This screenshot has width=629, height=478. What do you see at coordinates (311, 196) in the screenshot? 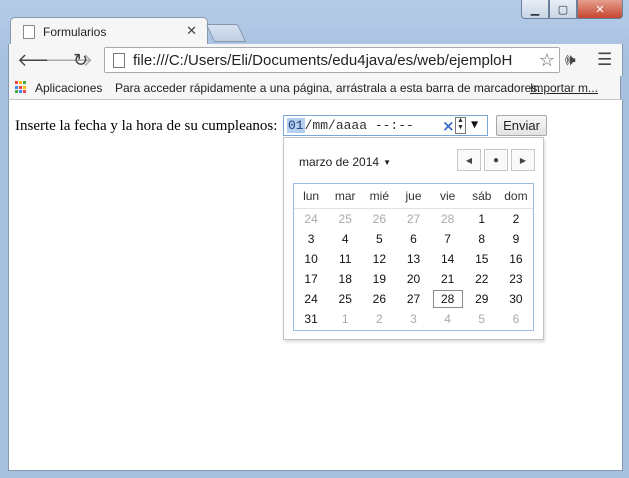
I see `weekday-label: lun` at bounding box center [311, 196].